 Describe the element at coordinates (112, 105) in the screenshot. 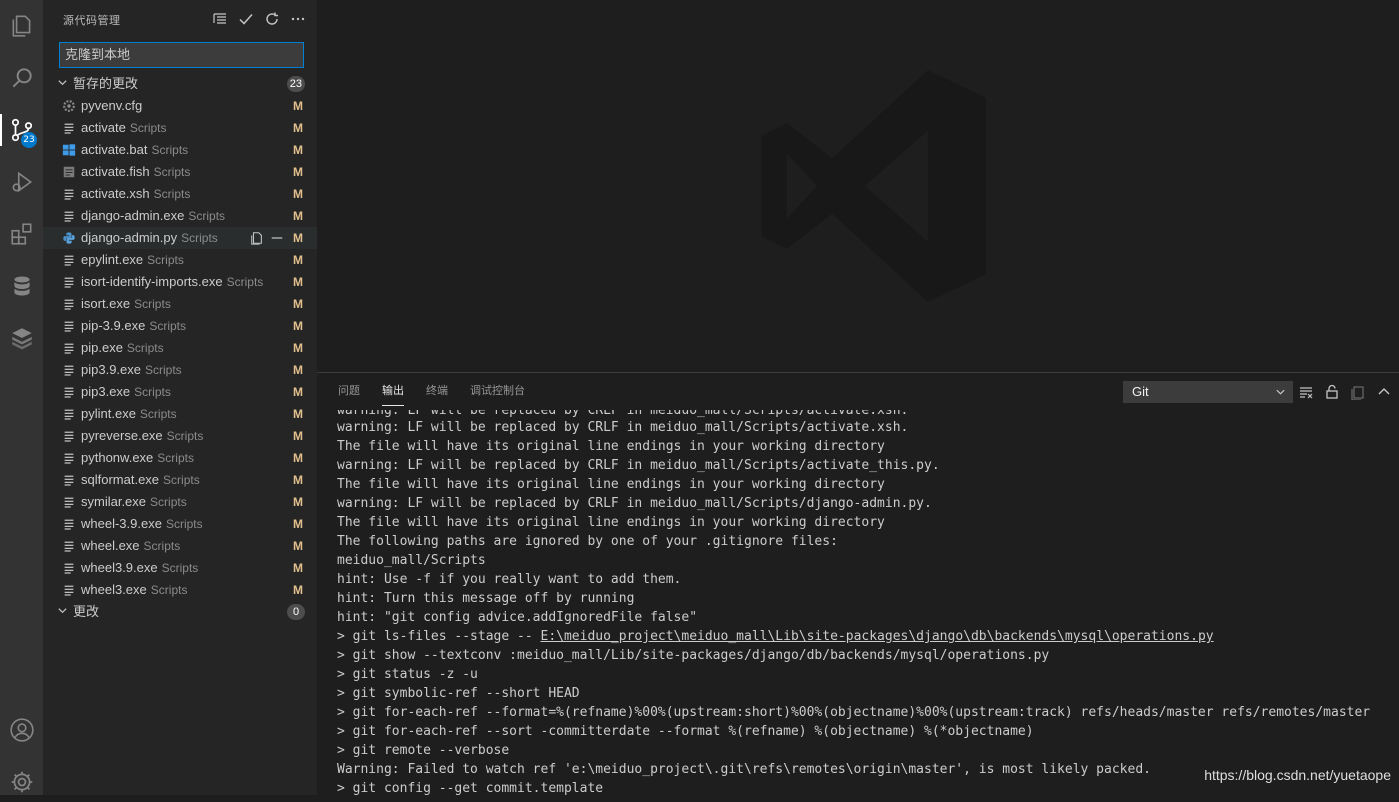

I see `file-name: pyvenv.cfg` at that location.